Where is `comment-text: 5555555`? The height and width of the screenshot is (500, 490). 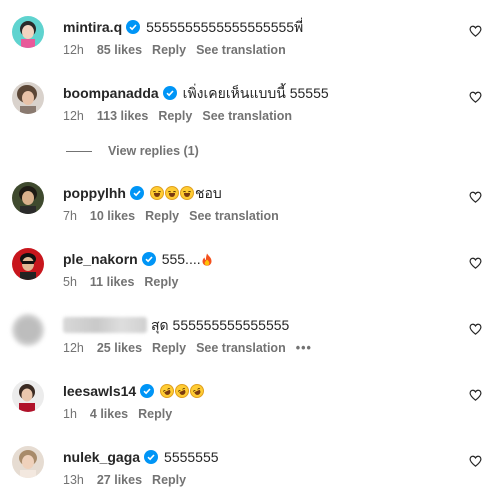 comment-text: 5555555 is located at coordinates (191, 457).